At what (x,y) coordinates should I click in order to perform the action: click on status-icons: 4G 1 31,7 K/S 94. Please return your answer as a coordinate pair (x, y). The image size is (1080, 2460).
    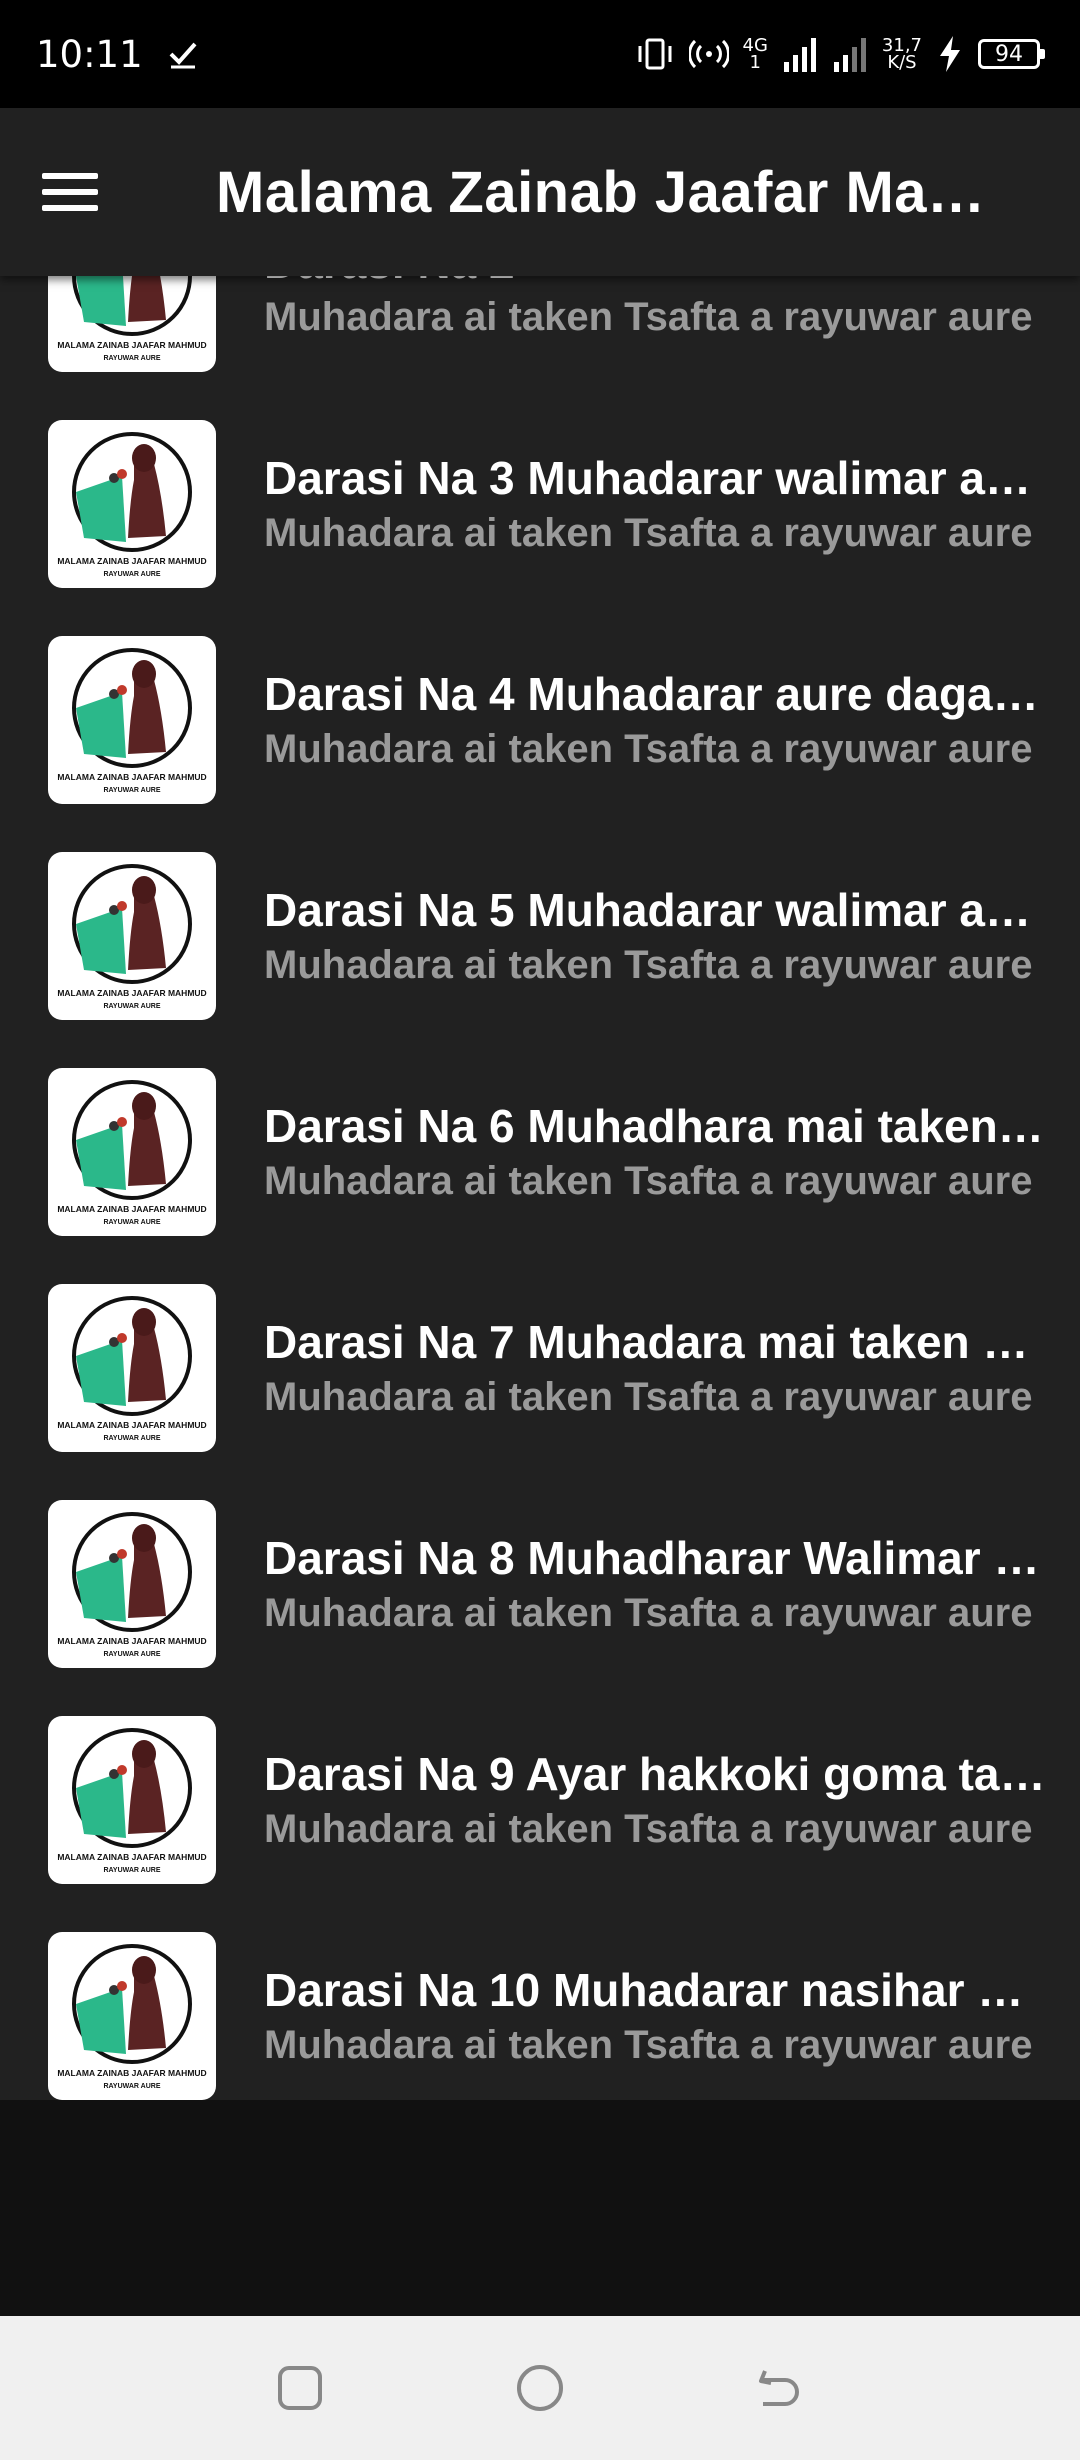
    Looking at the image, I should click on (840, 54).